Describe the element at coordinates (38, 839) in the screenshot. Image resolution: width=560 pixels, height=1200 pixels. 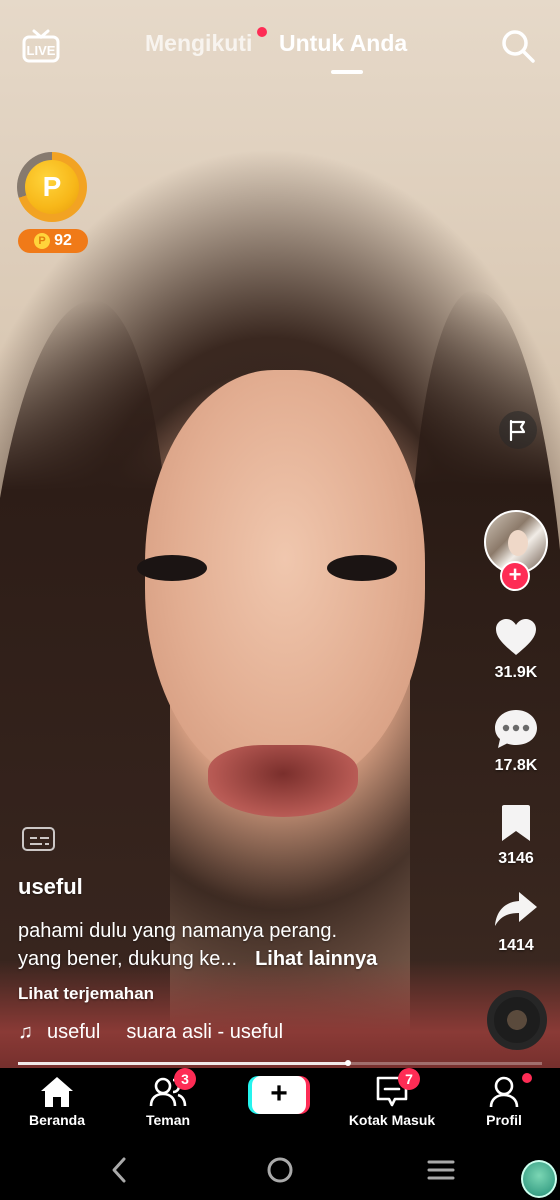
I see `captions-icon` at that location.